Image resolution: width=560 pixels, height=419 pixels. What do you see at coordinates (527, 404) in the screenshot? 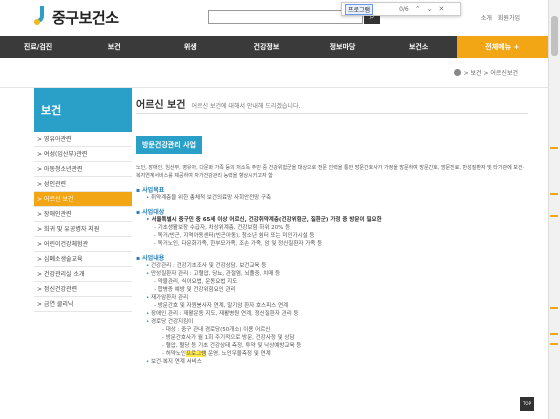
I see `top-button: TOP` at bounding box center [527, 404].